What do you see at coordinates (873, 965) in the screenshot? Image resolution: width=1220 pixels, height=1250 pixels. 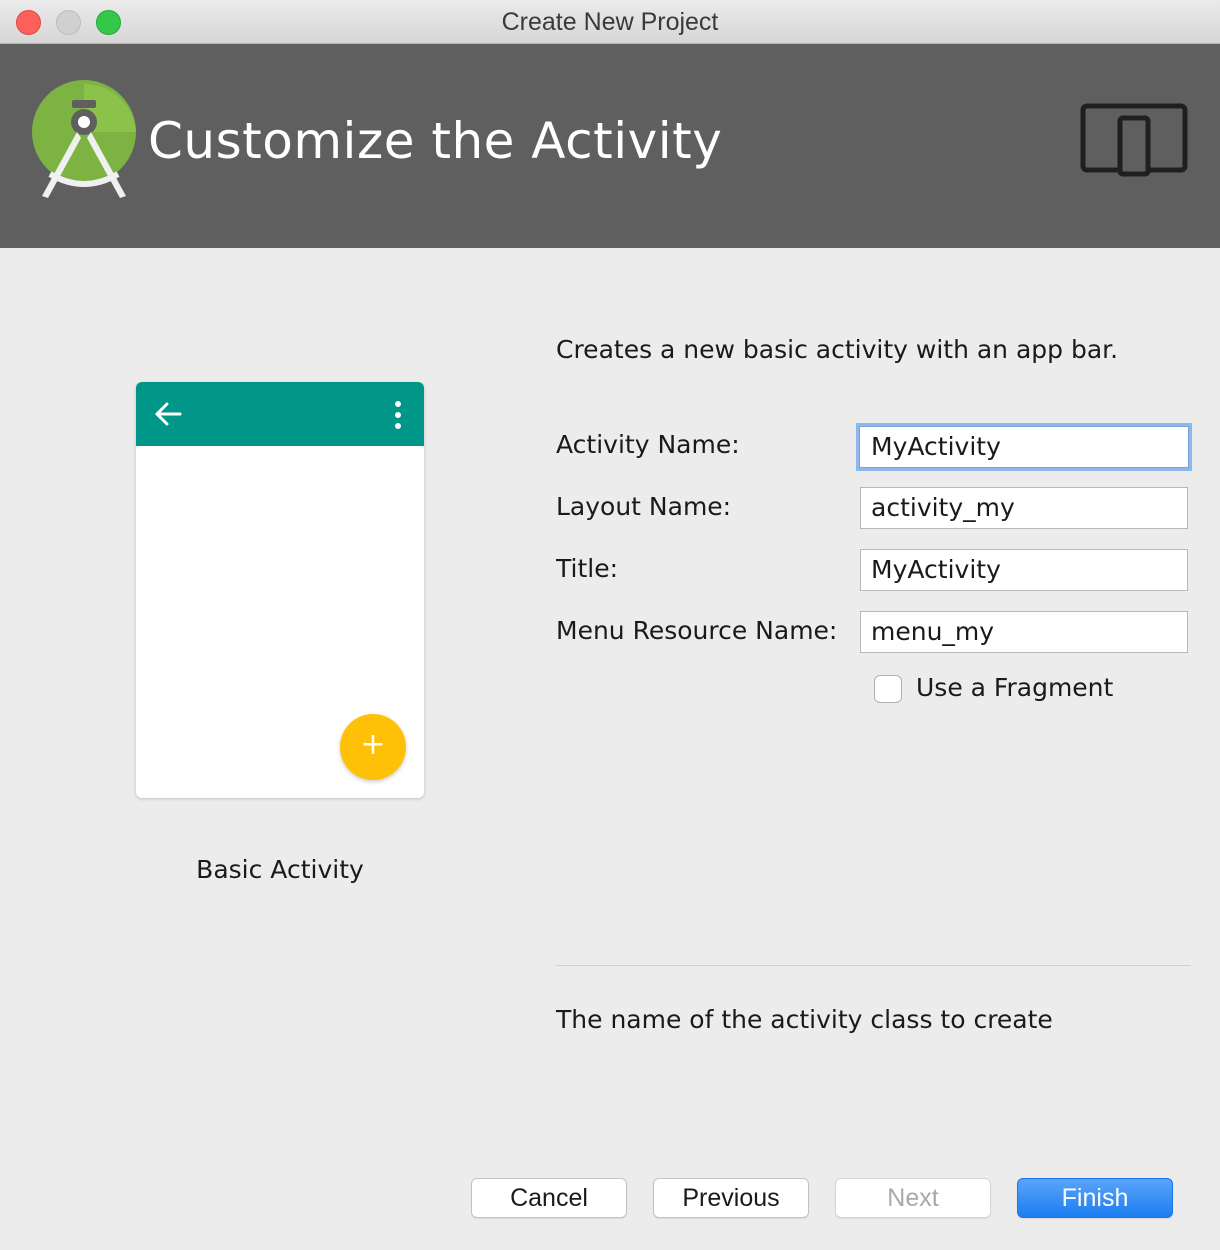 I see `divider` at bounding box center [873, 965].